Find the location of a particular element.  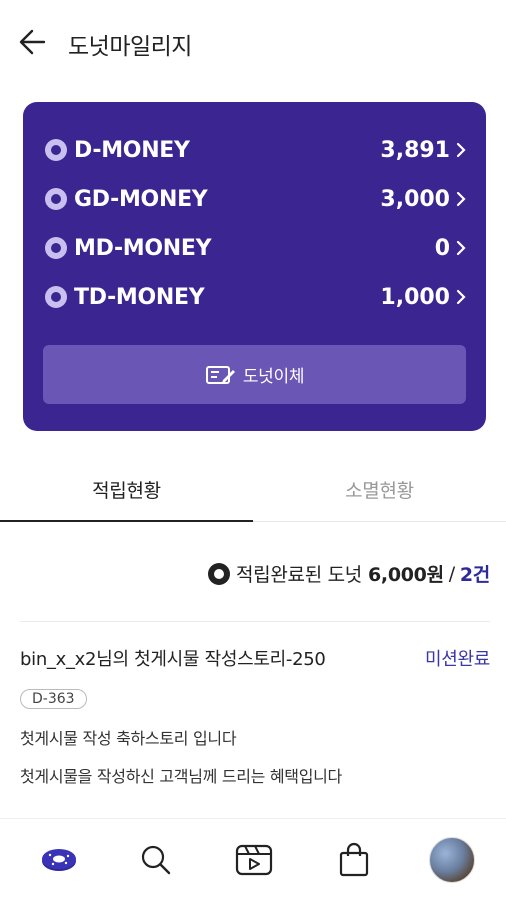

money-amount: 3,891 is located at coordinates (415, 150).